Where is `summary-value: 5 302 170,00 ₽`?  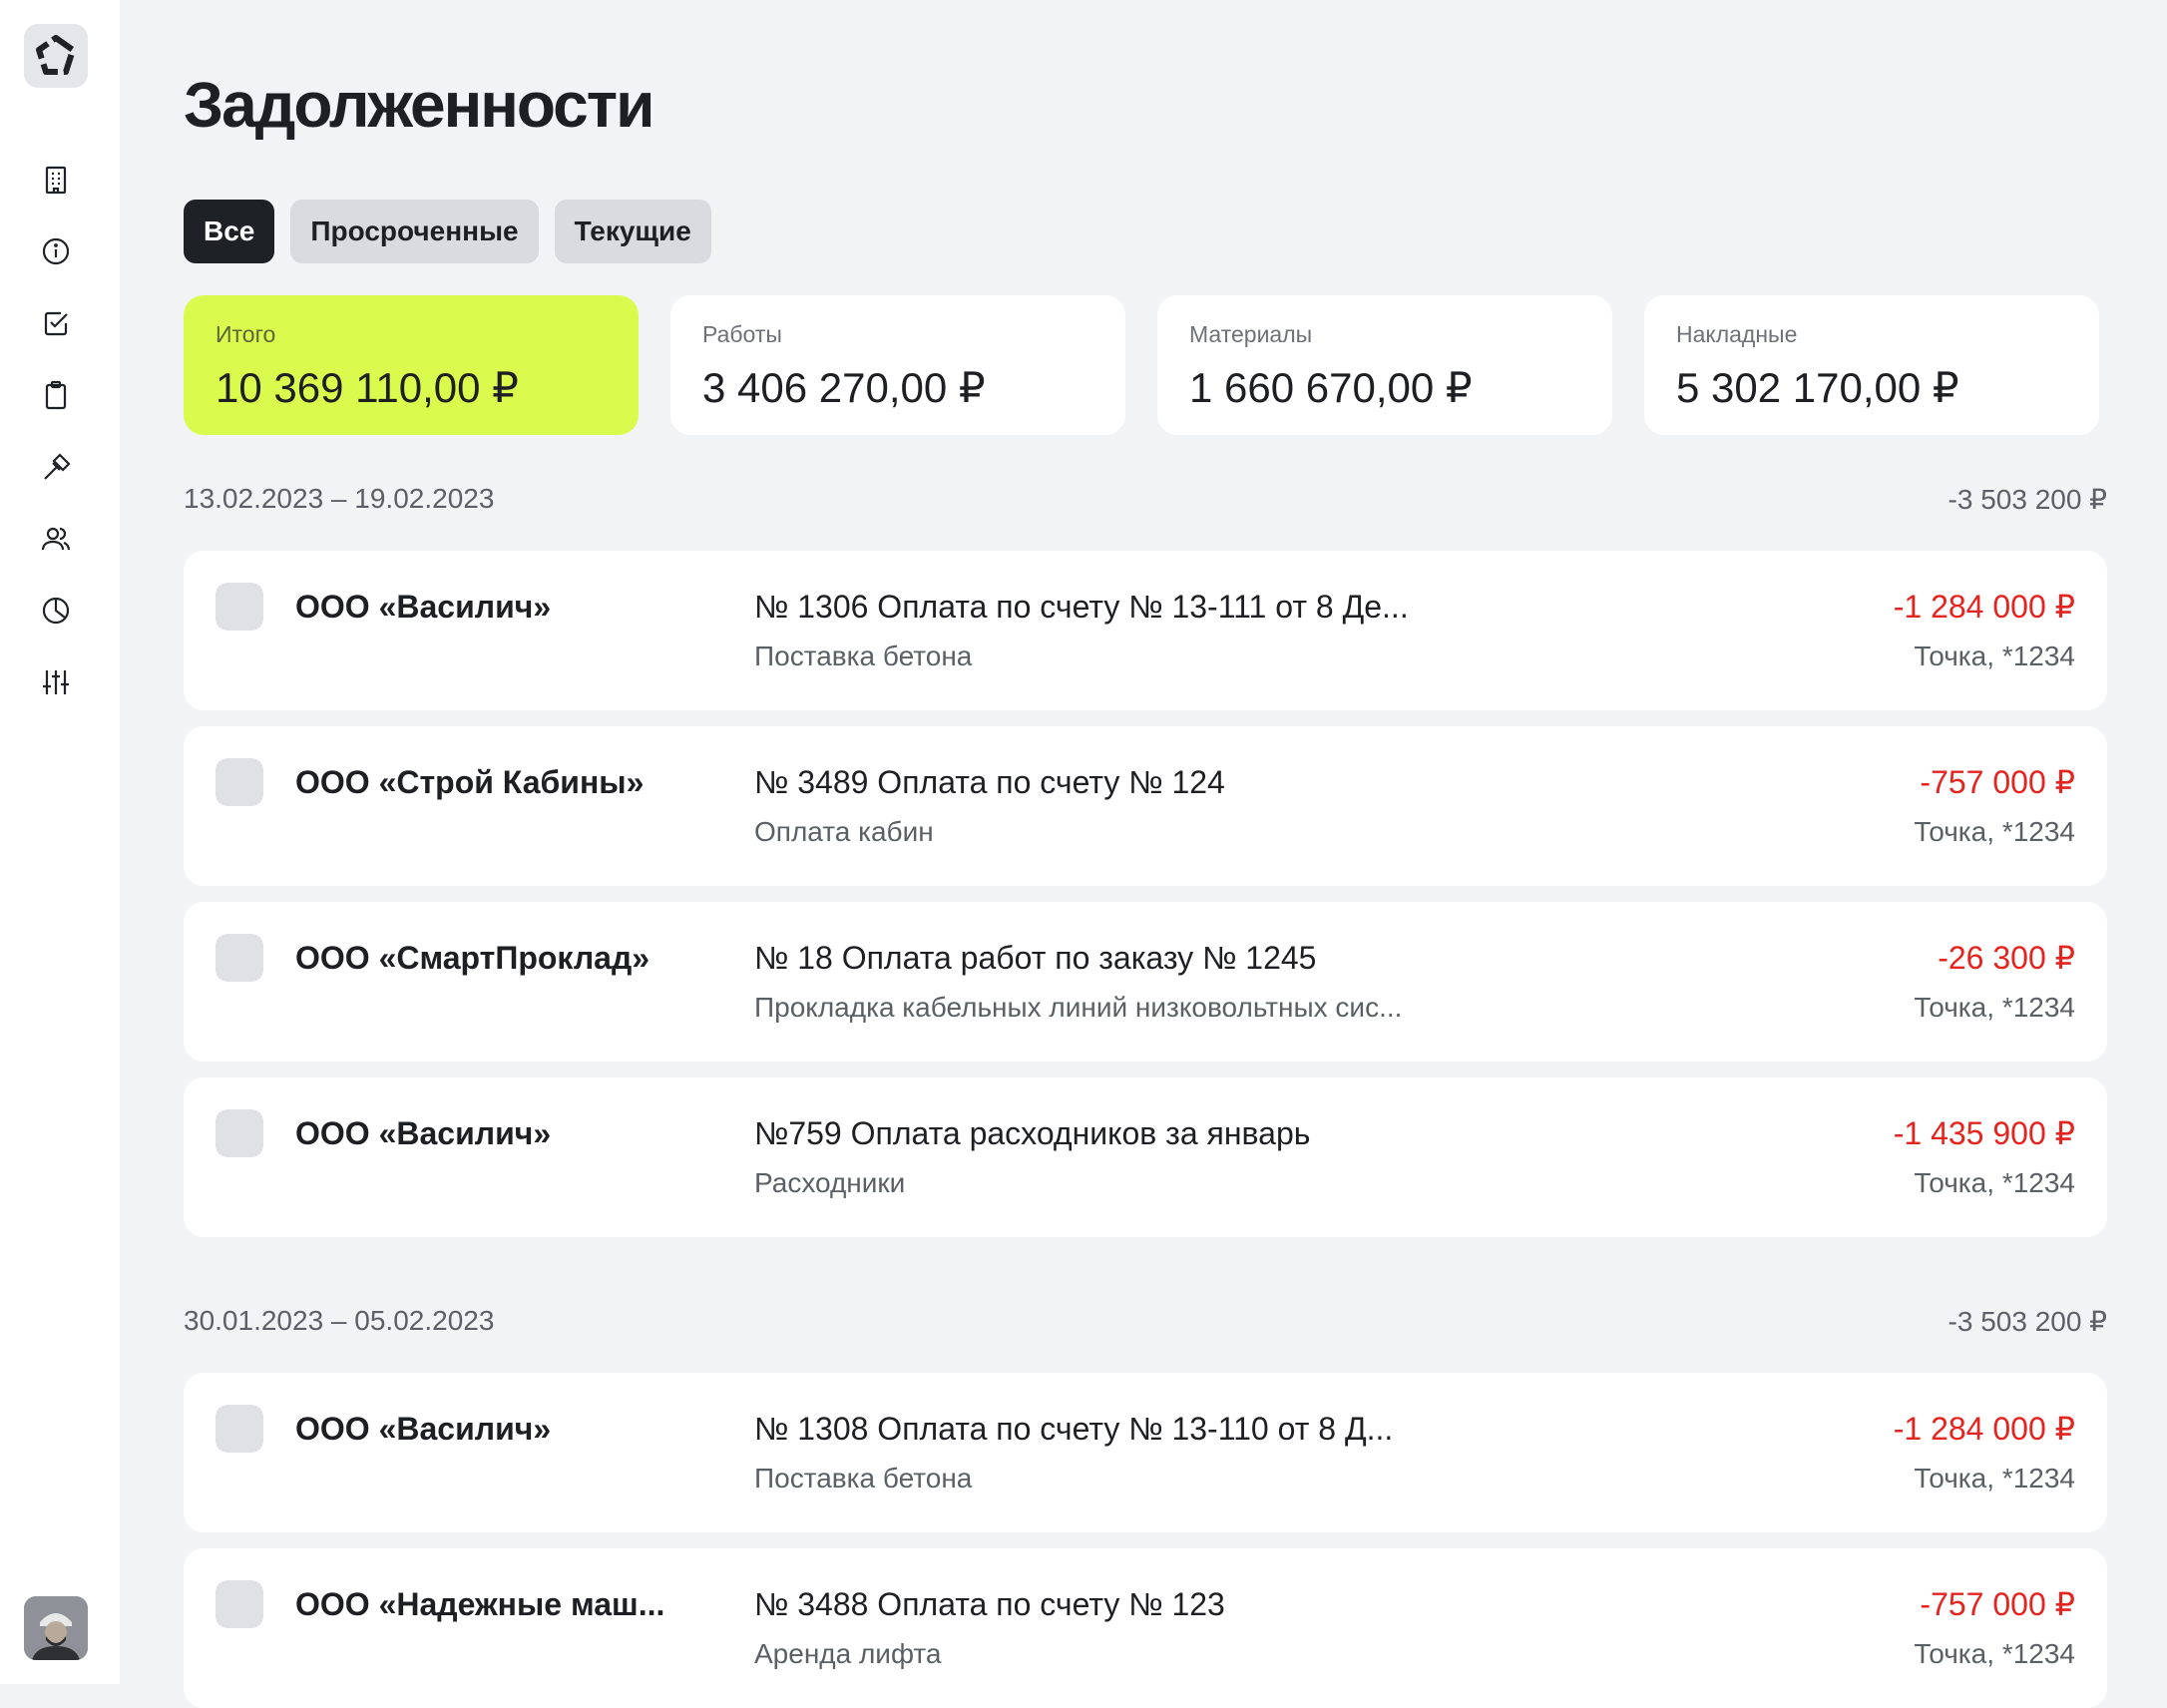 summary-value: 5 302 170,00 ₽ is located at coordinates (1817, 387).